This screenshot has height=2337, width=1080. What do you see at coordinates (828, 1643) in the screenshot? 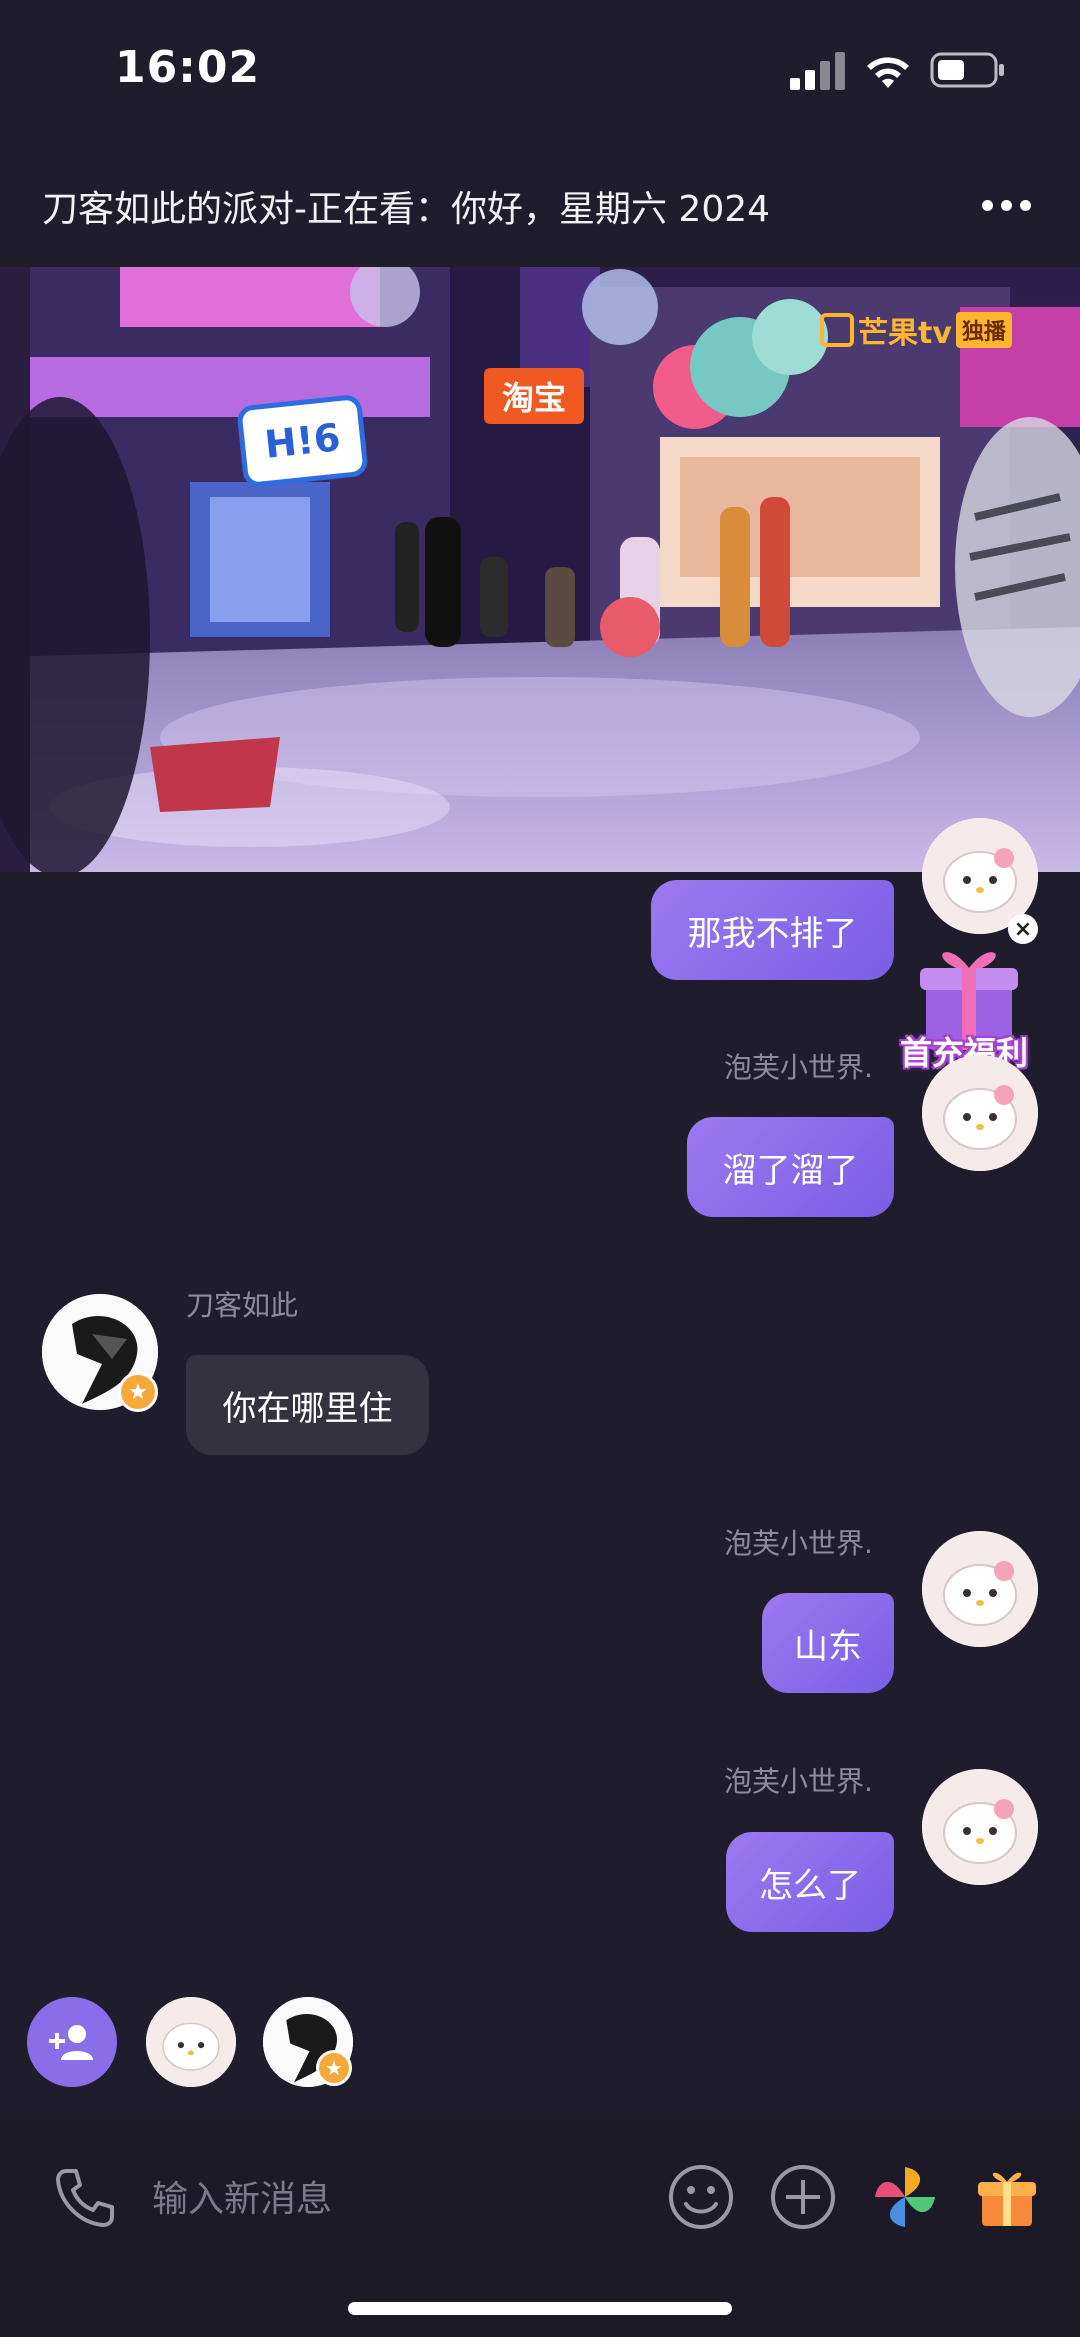
I see `message-bubble: 山东` at bounding box center [828, 1643].